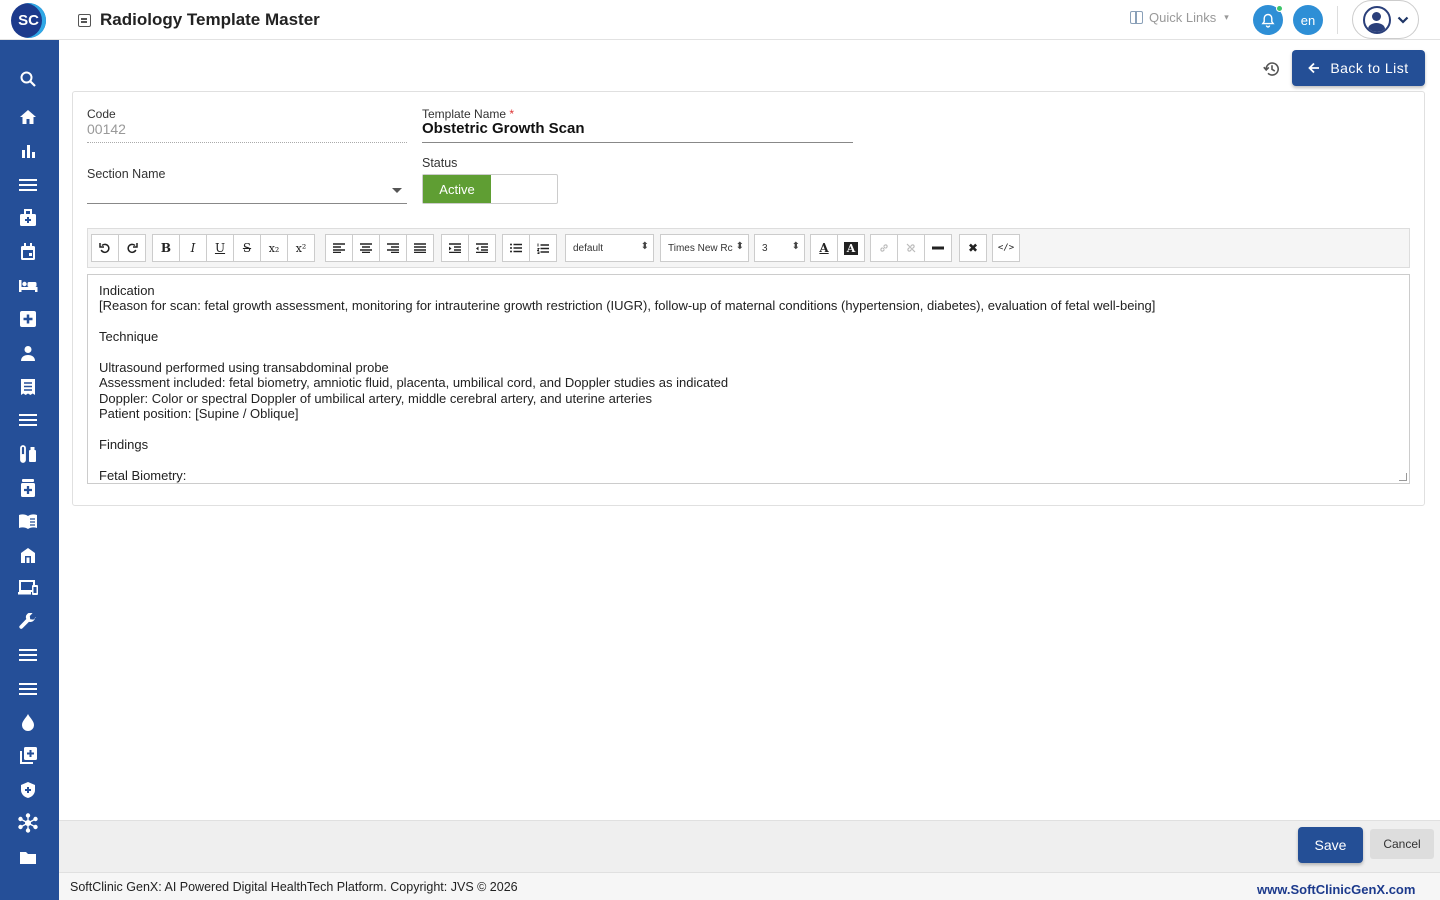 The height and width of the screenshot is (900, 1440). I want to click on underline-button: U, so click(220, 248).